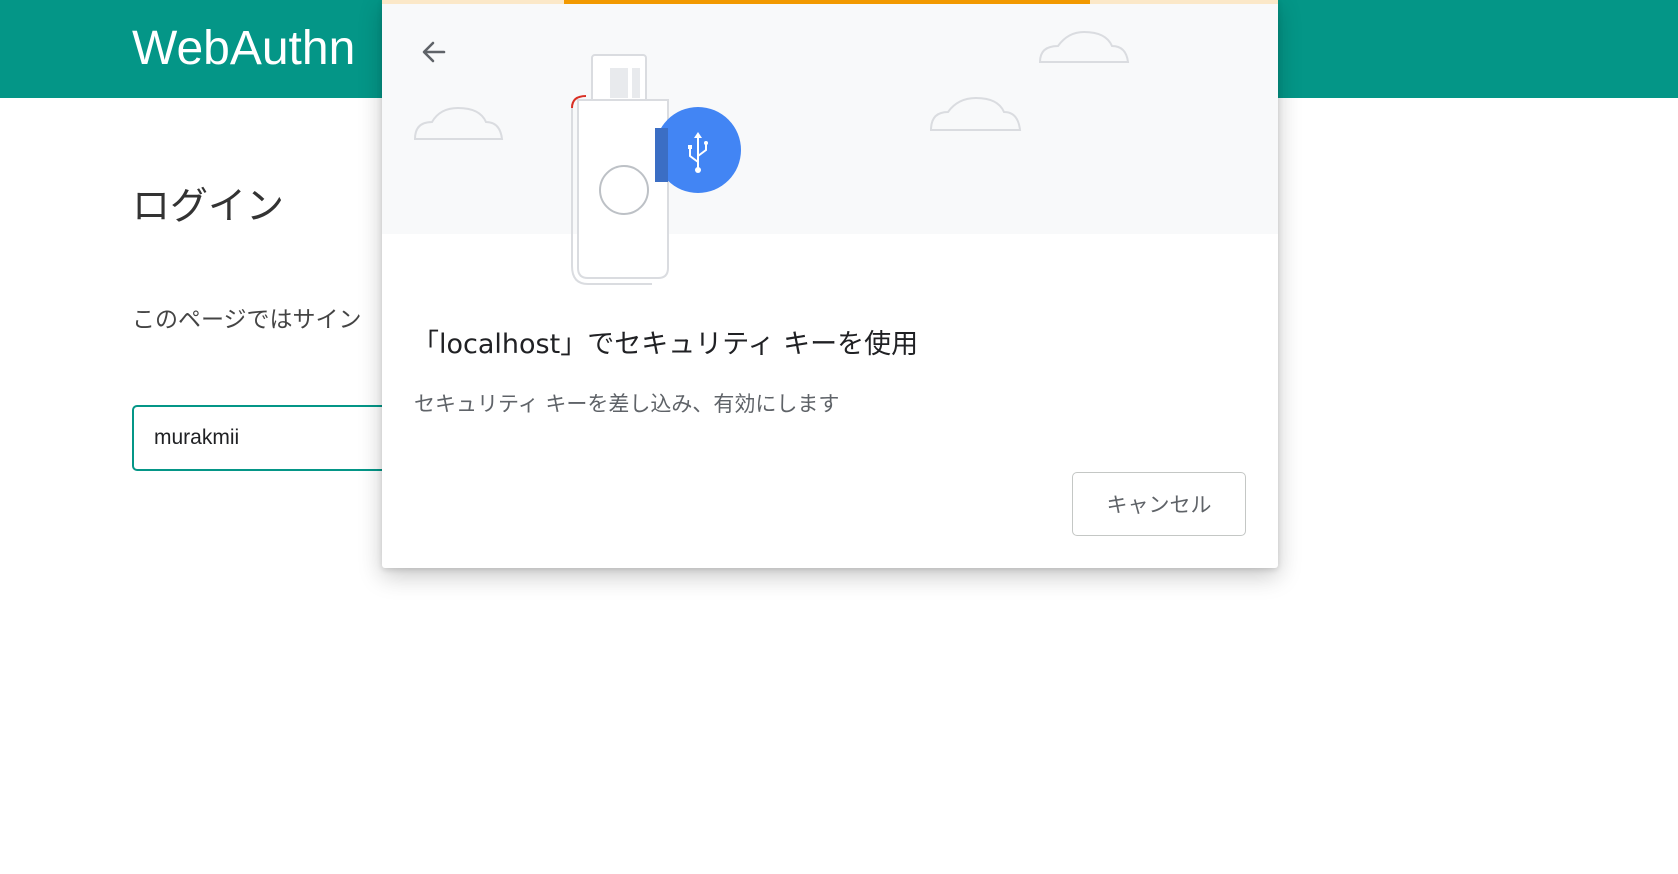 This screenshot has height=874, width=1678. Describe the element at coordinates (1159, 504) in the screenshot. I see `cancel-button: キャンセル` at that location.